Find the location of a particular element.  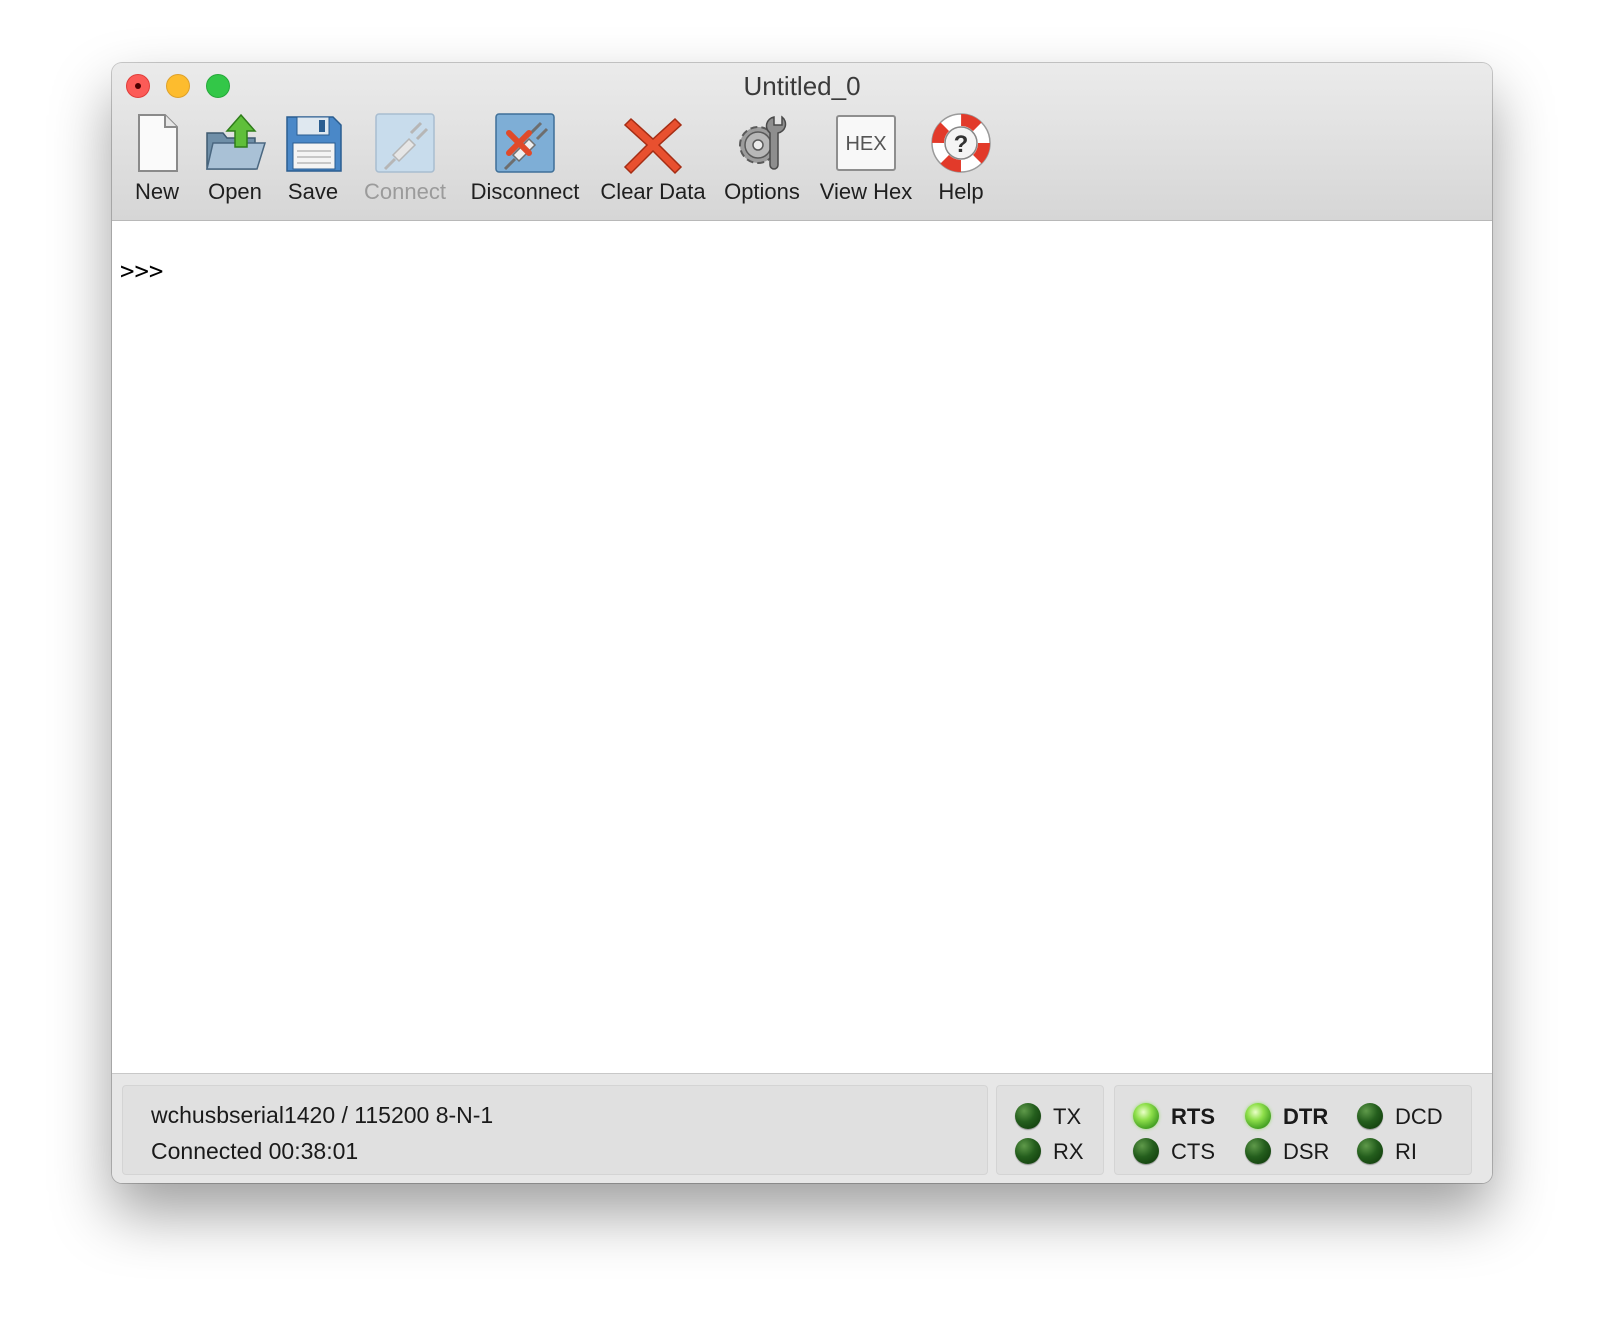

help-icon-text: ? is located at coordinates (961, 144).